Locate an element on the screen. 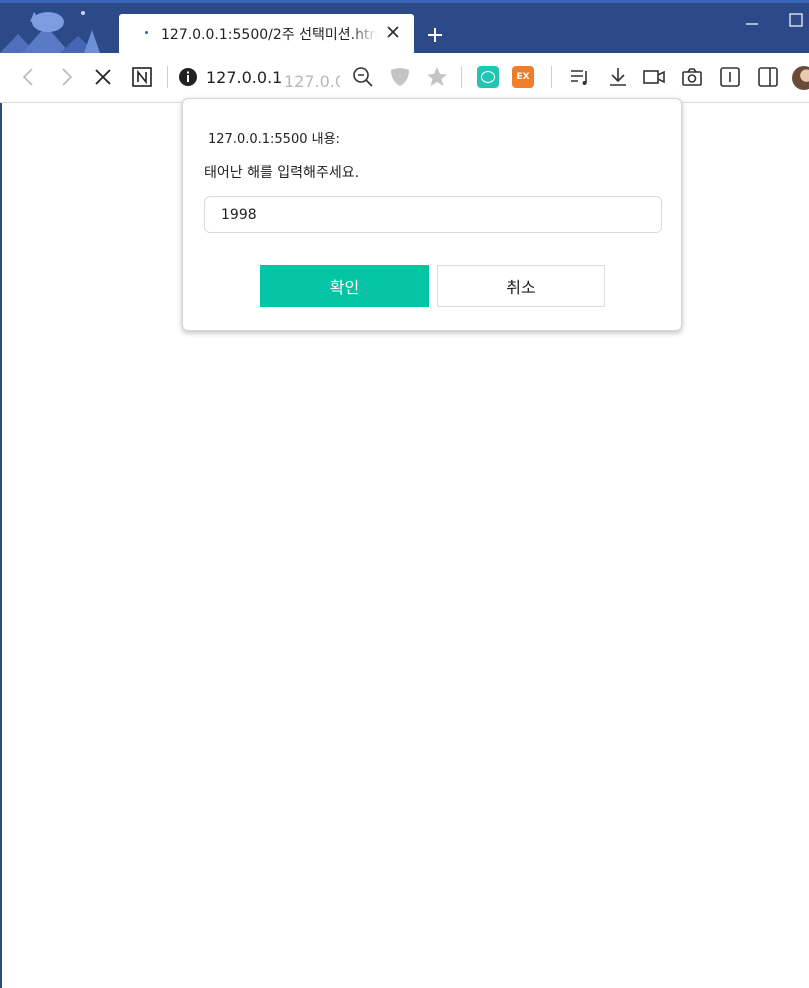 The height and width of the screenshot is (988, 809). prompt-dialog: 127.0.0.1:5500 내용: 태어난 해를 입력해주세요. 확인 취소 is located at coordinates (432, 214).